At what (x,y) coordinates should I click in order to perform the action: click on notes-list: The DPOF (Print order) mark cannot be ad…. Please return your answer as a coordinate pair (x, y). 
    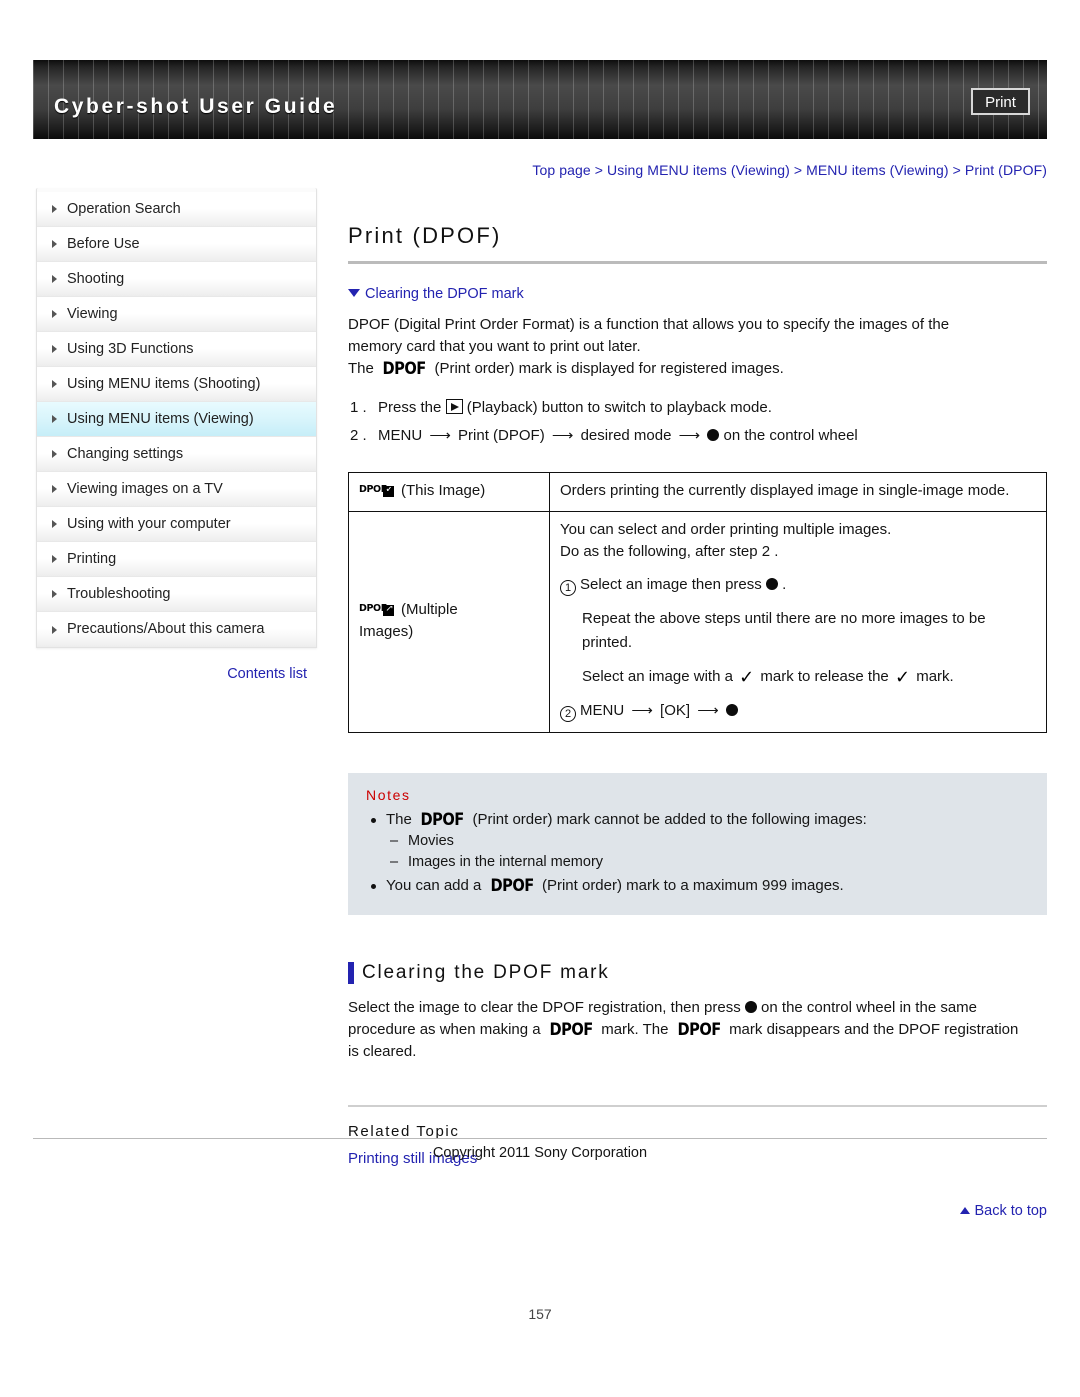
    Looking at the image, I should click on (697, 853).